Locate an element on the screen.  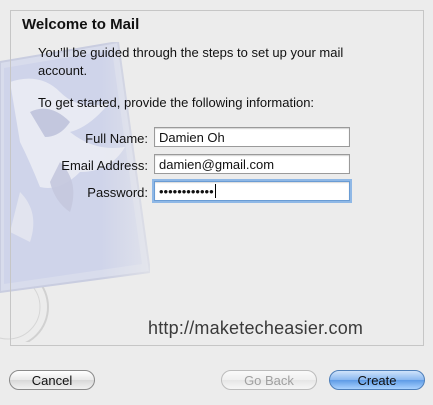
cancel-button: Cancel is located at coordinates (52, 380).